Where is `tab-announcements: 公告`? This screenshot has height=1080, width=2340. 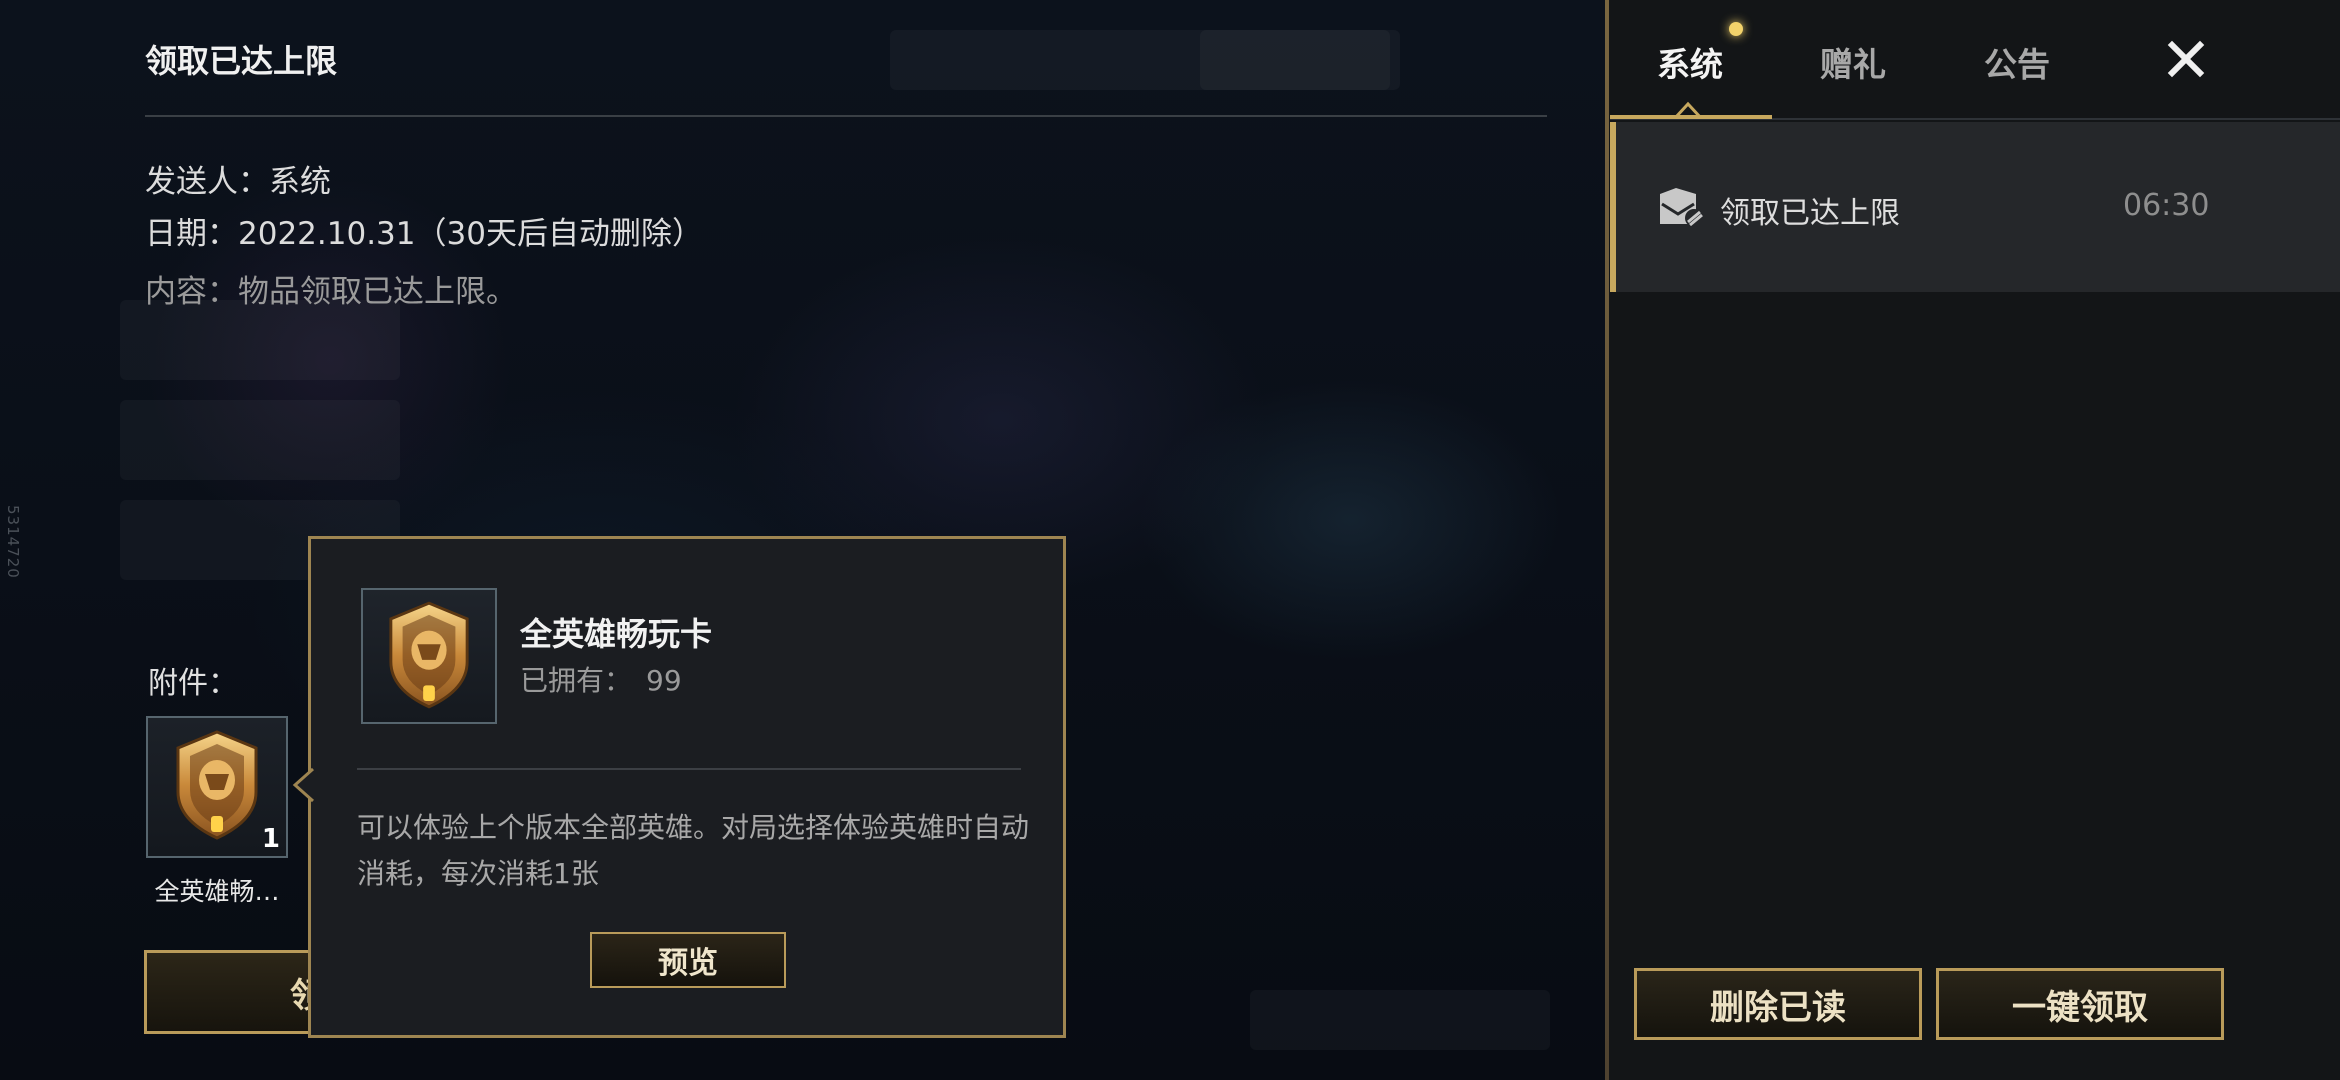 tab-announcements: 公告 is located at coordinates (2017, 62).